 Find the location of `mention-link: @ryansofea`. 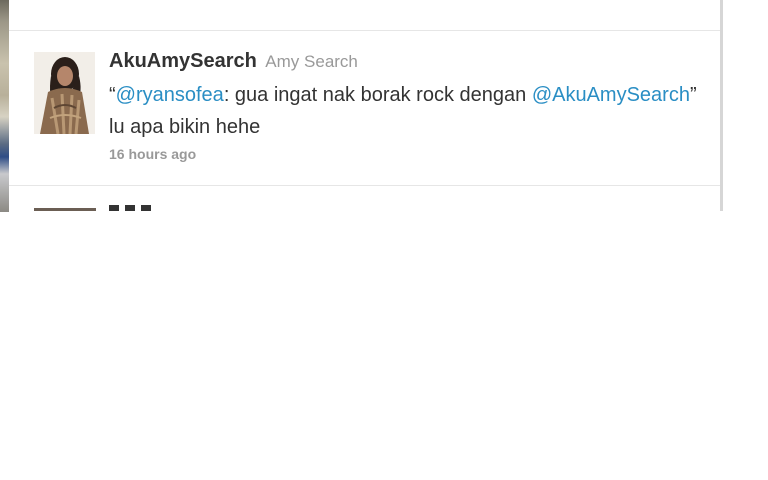

mention-link: @ryansofea is located at coordinates (170, 95).